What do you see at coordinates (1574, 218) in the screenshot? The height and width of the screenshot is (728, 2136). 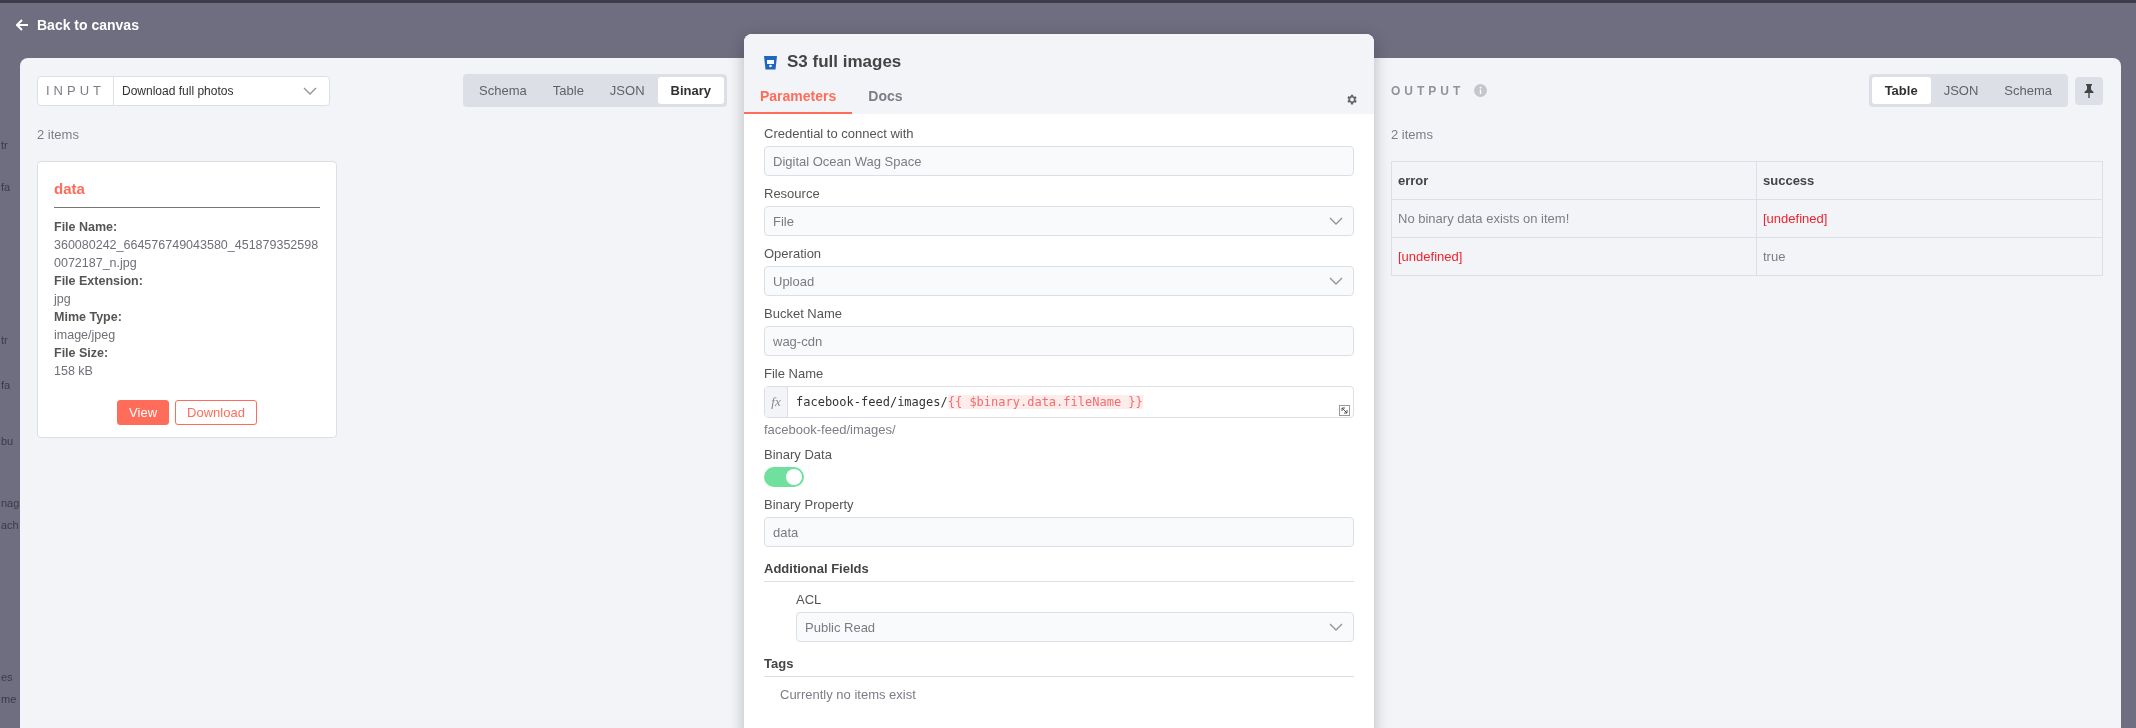 I see `table-cell: No binary data exists on item!` at bounding box center [1574, 218].